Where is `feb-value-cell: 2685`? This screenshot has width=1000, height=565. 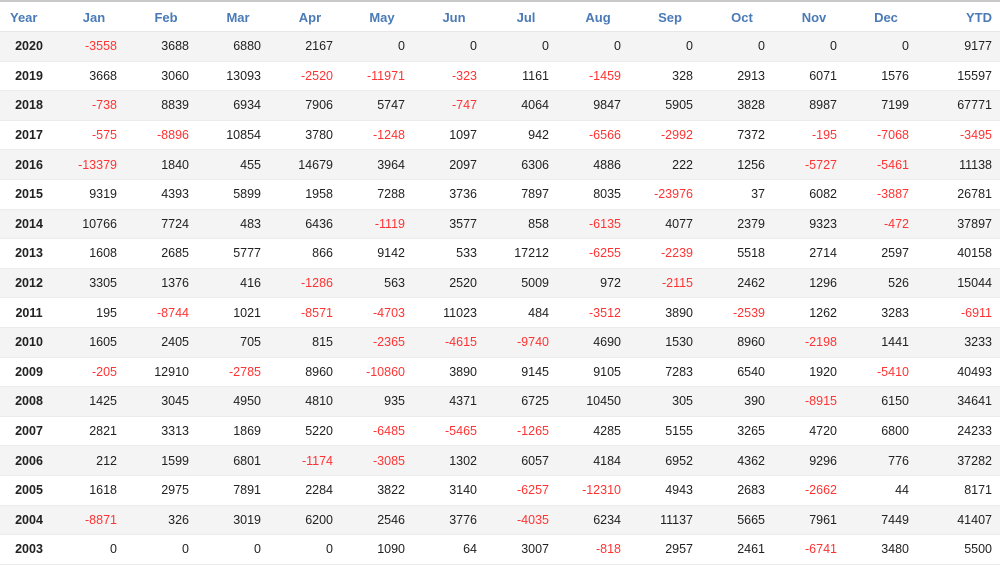
feb-value-cell: 2685 is located at coordinates (166, 253).